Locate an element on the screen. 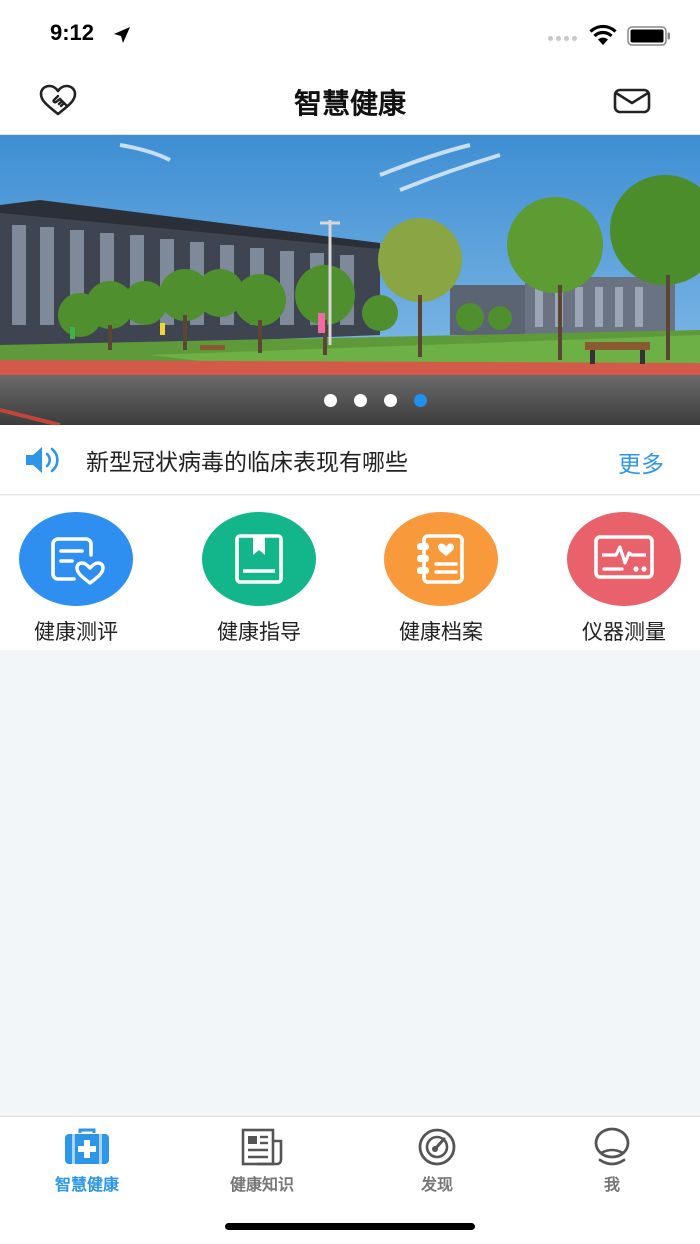 The height and width of the screenshot is (1244, 700). status-bar: 9:12 is located at coordinates (350, 35).